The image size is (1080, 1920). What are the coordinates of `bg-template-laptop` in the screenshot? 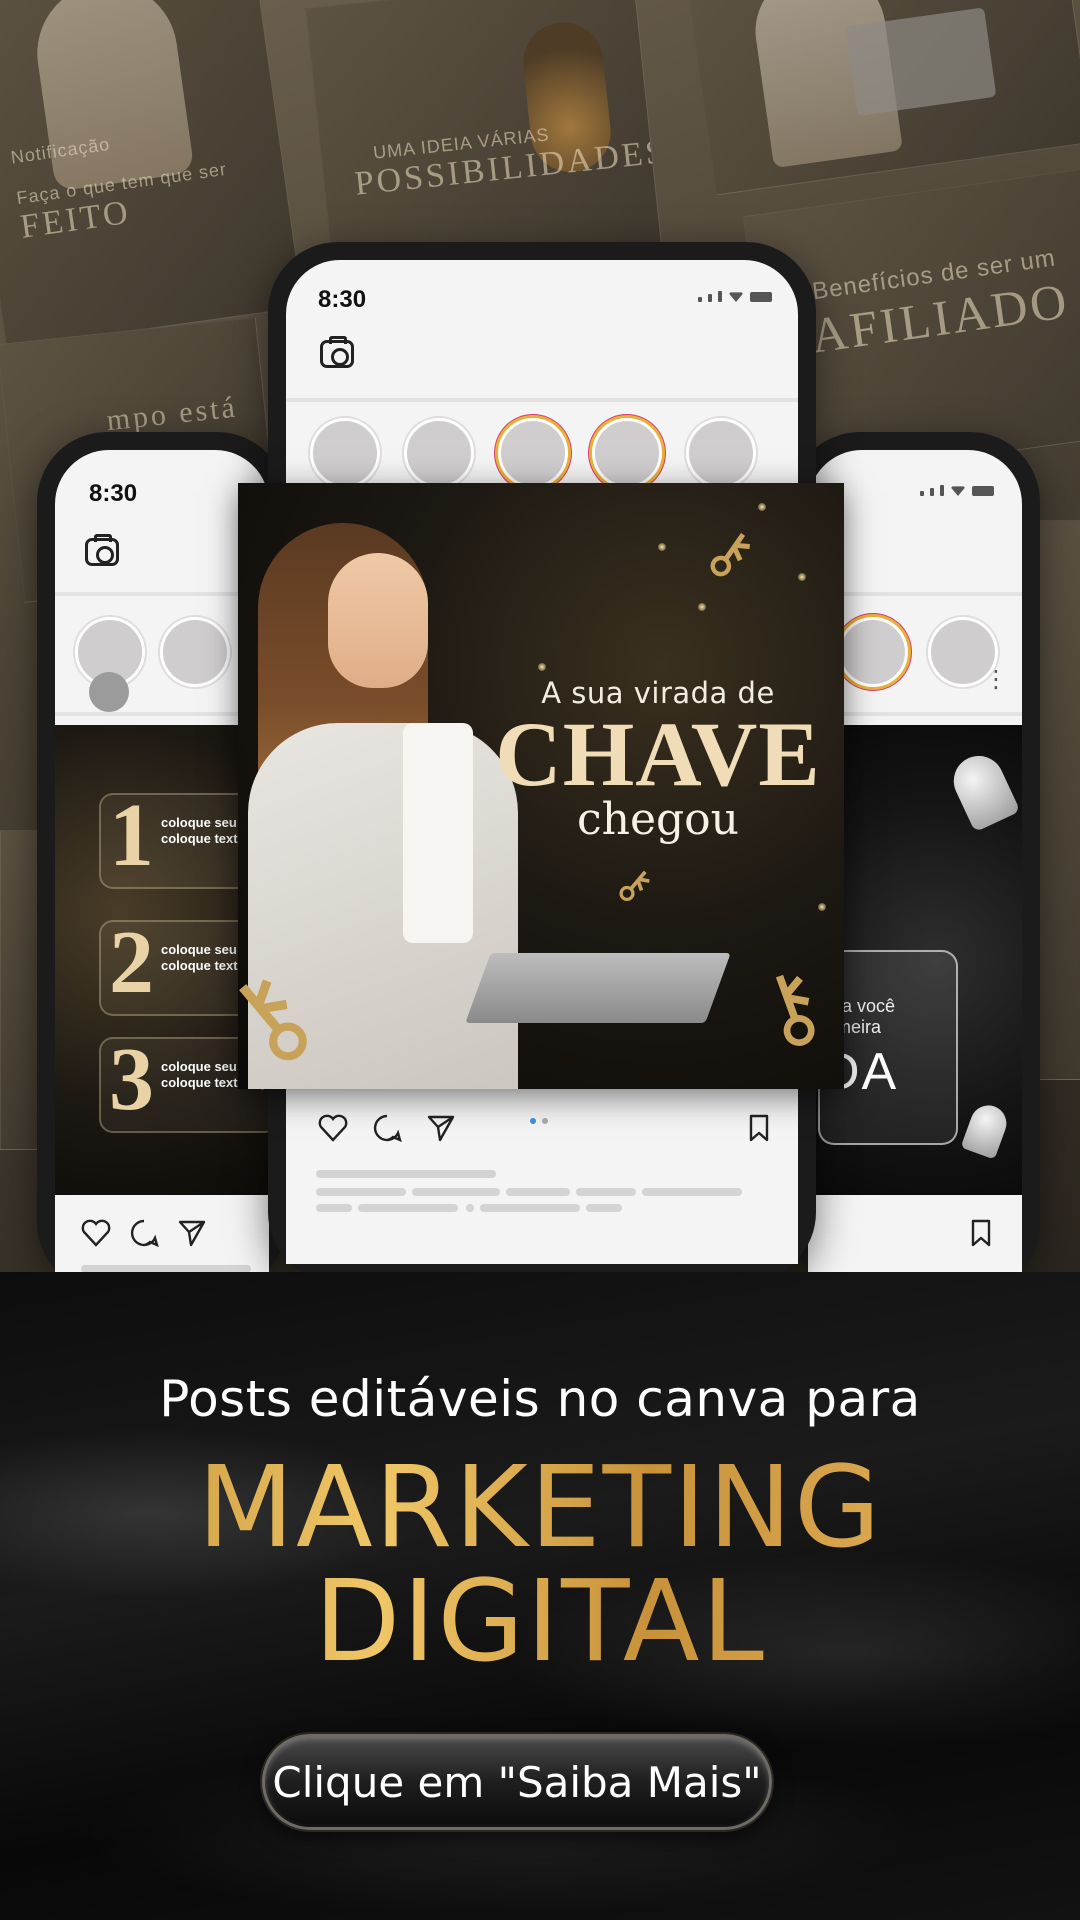 It's located at (883, 98).